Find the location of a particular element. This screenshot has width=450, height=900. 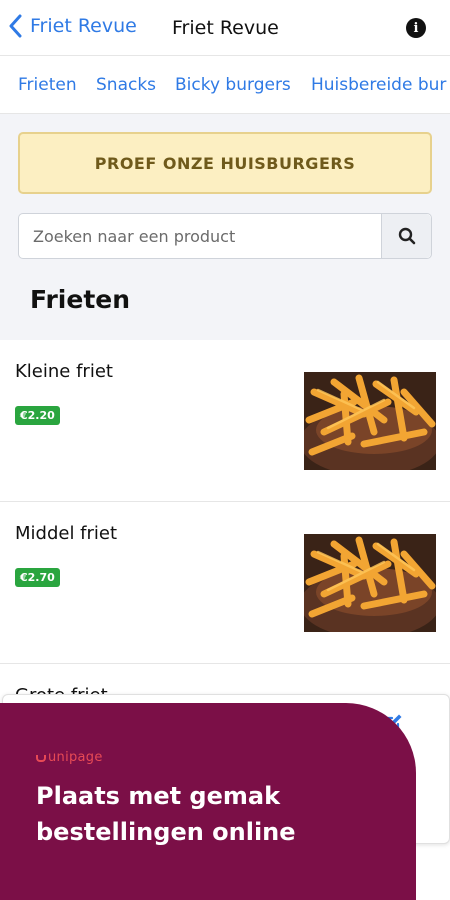

brand-logo: unipage is located at coordinates (69, 757).